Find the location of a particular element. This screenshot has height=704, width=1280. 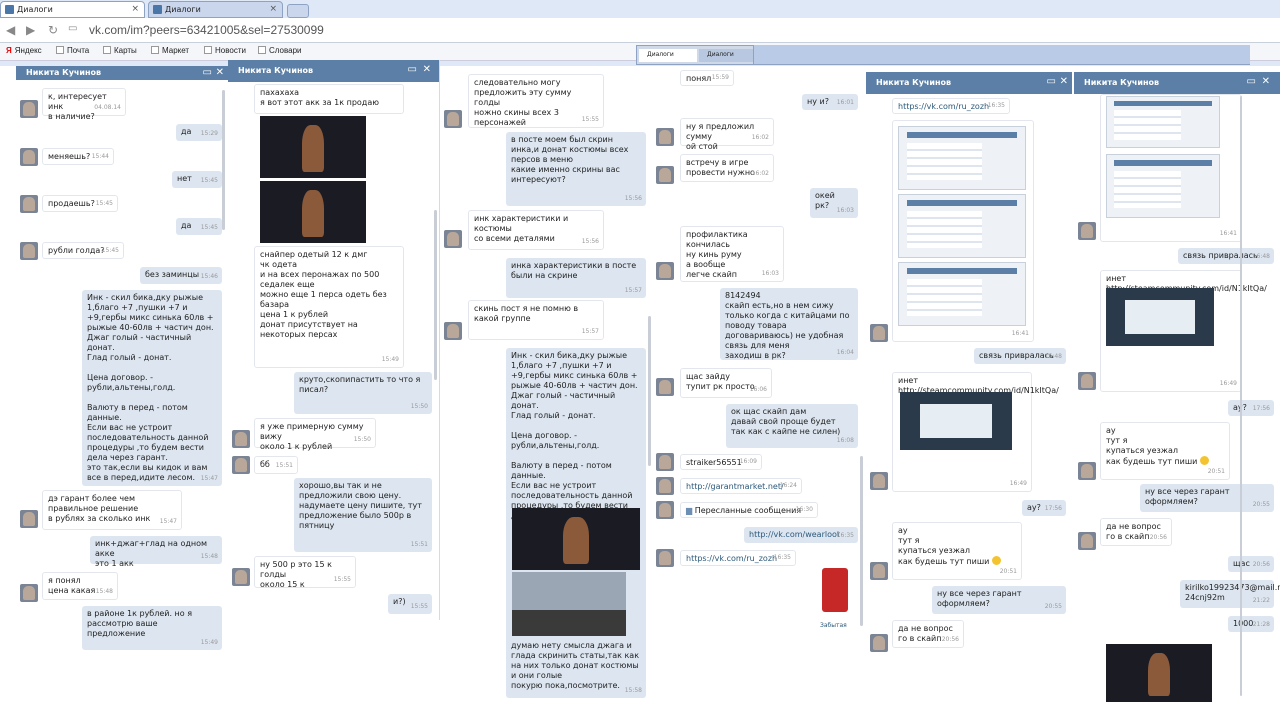

message-bubble: я понял цена какая 15:48 is located at coordinates (80, 586).